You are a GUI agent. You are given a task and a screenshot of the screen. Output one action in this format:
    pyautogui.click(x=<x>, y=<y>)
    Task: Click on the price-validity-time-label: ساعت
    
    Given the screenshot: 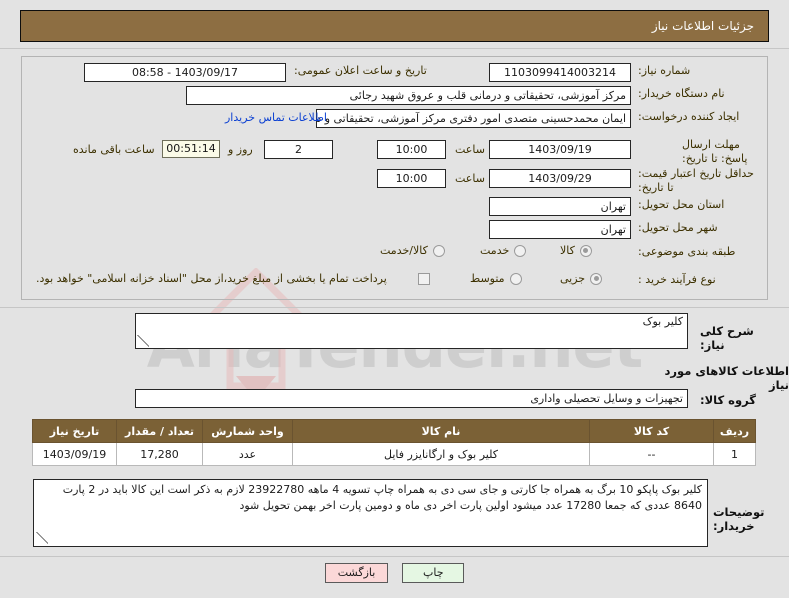 What is the action you would take?
    pyautogui.click(x=470, y=178)
    